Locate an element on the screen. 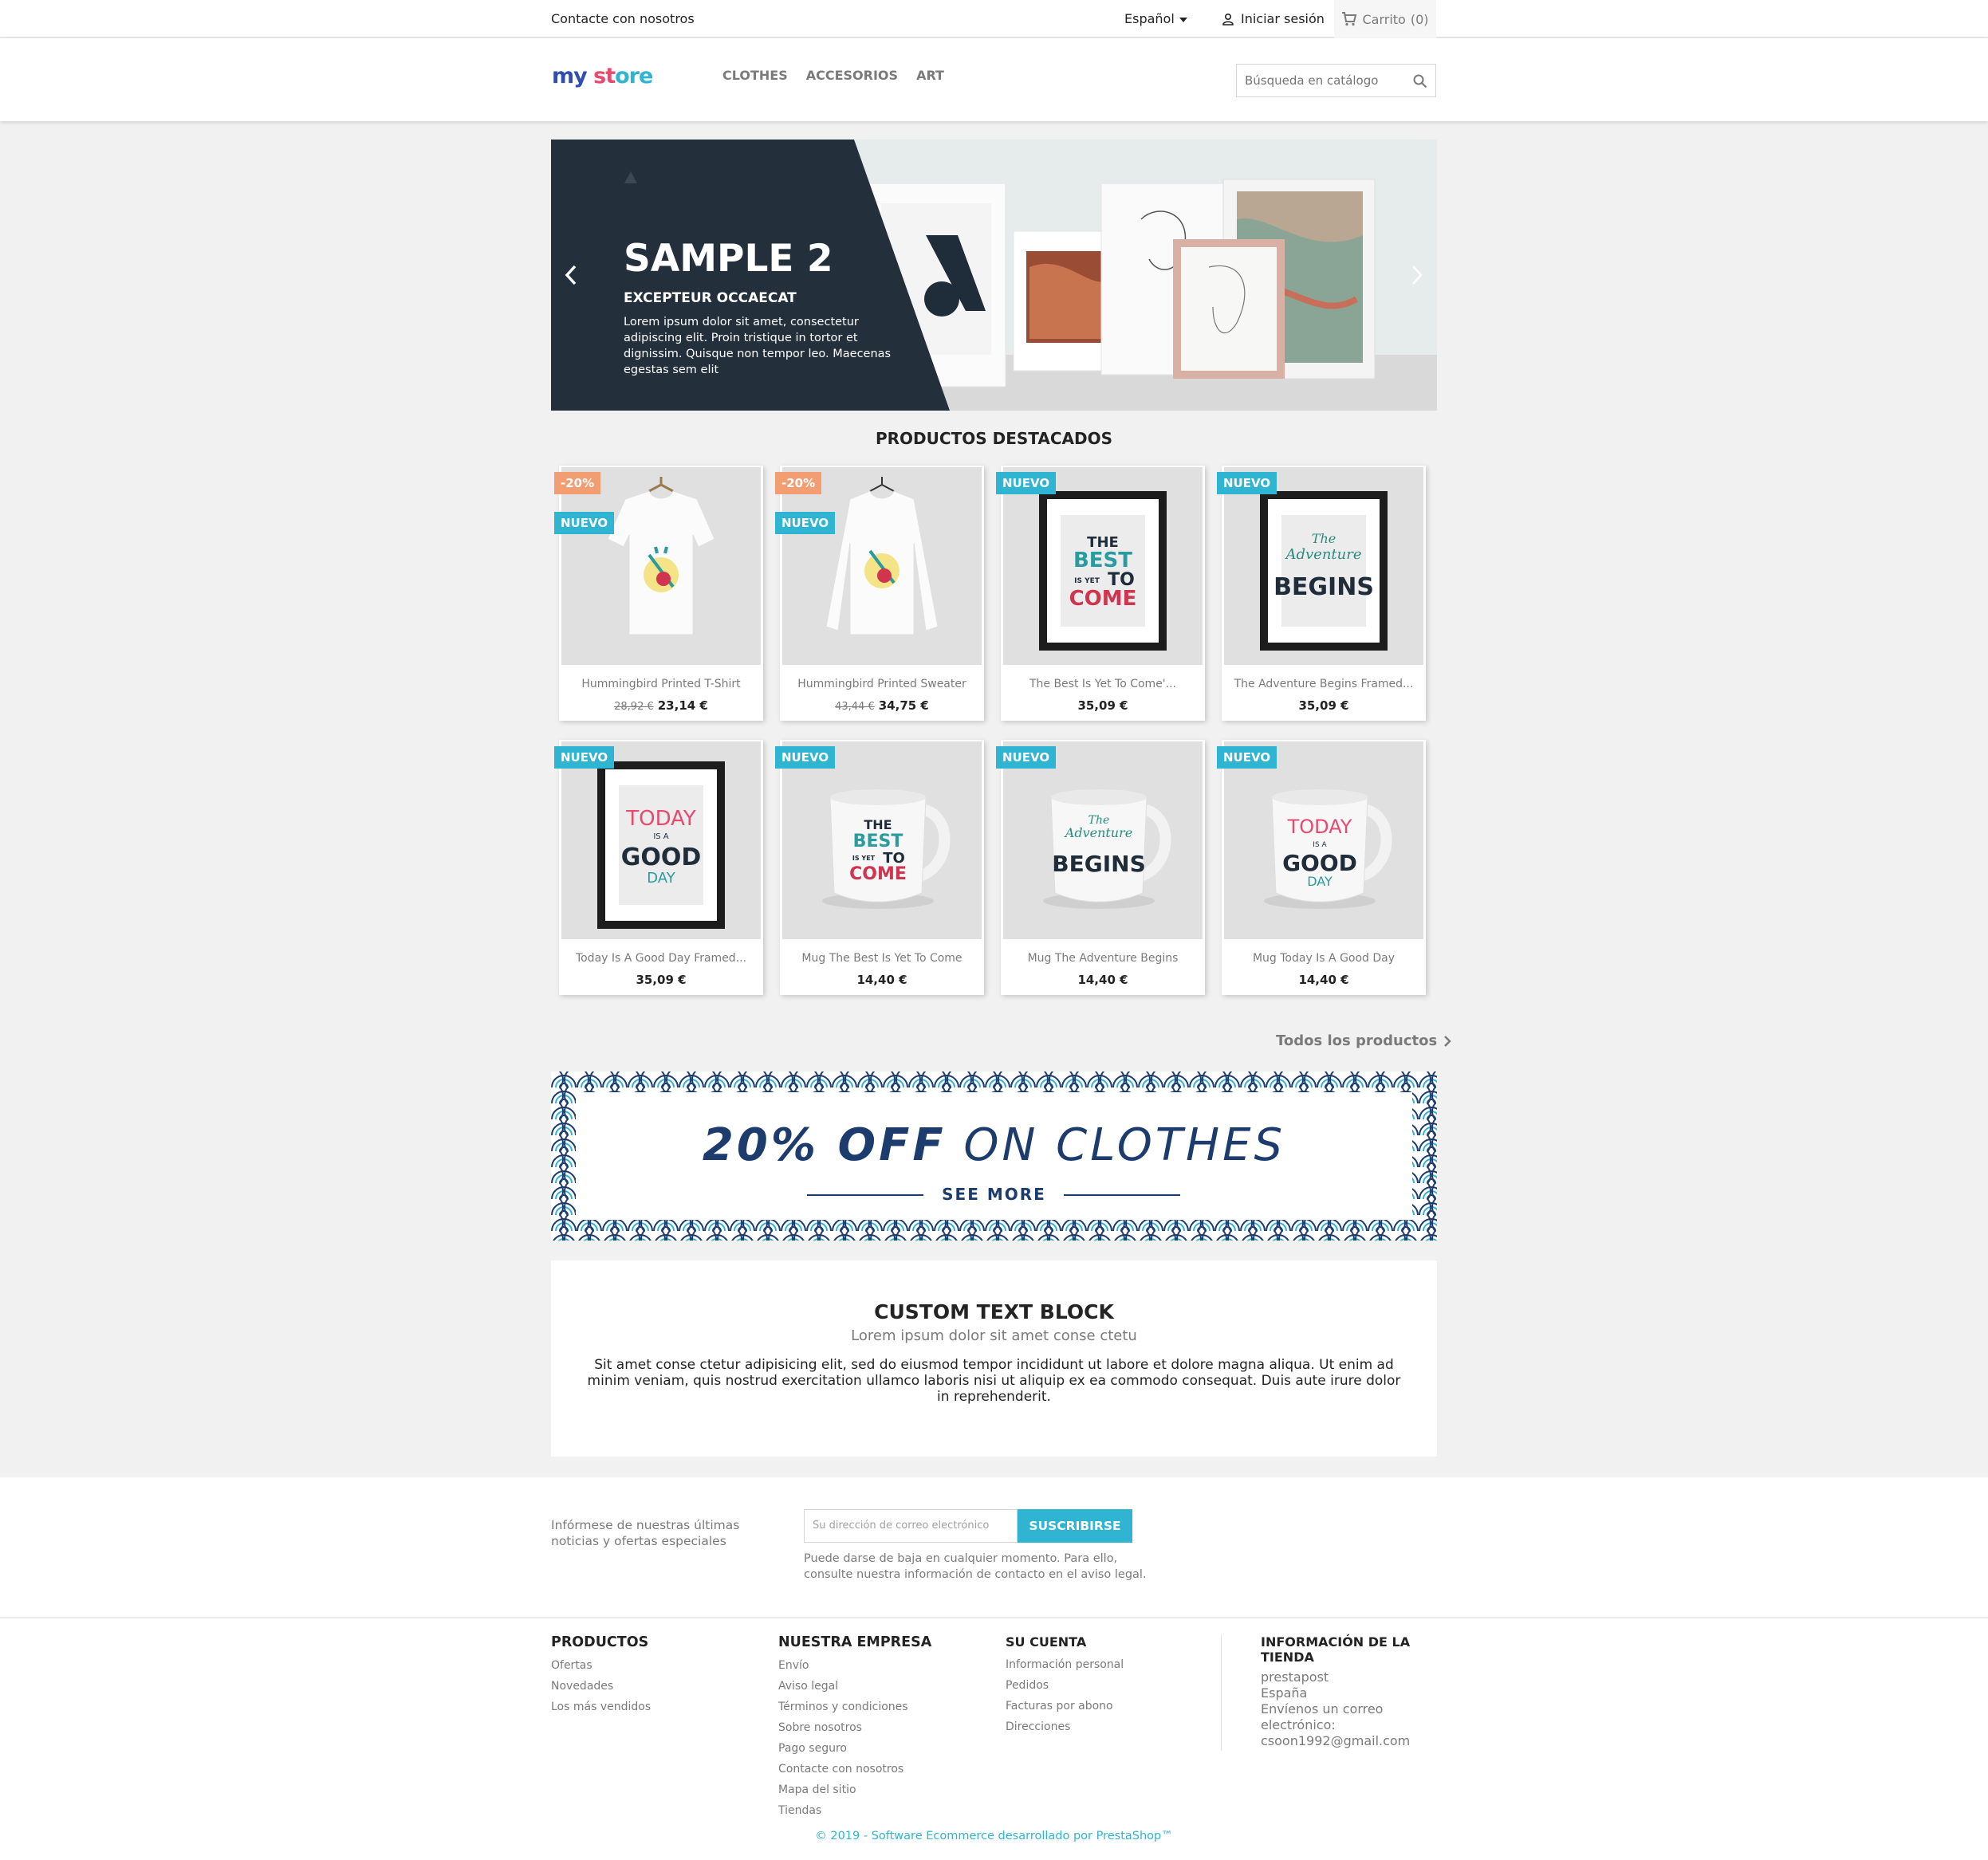 Image resolution: width=1988 pixels, height=1860 pixels. promo-banner: 20% OFF ON CLOTHES SEE MORE is located at coordinates (994, 1156).